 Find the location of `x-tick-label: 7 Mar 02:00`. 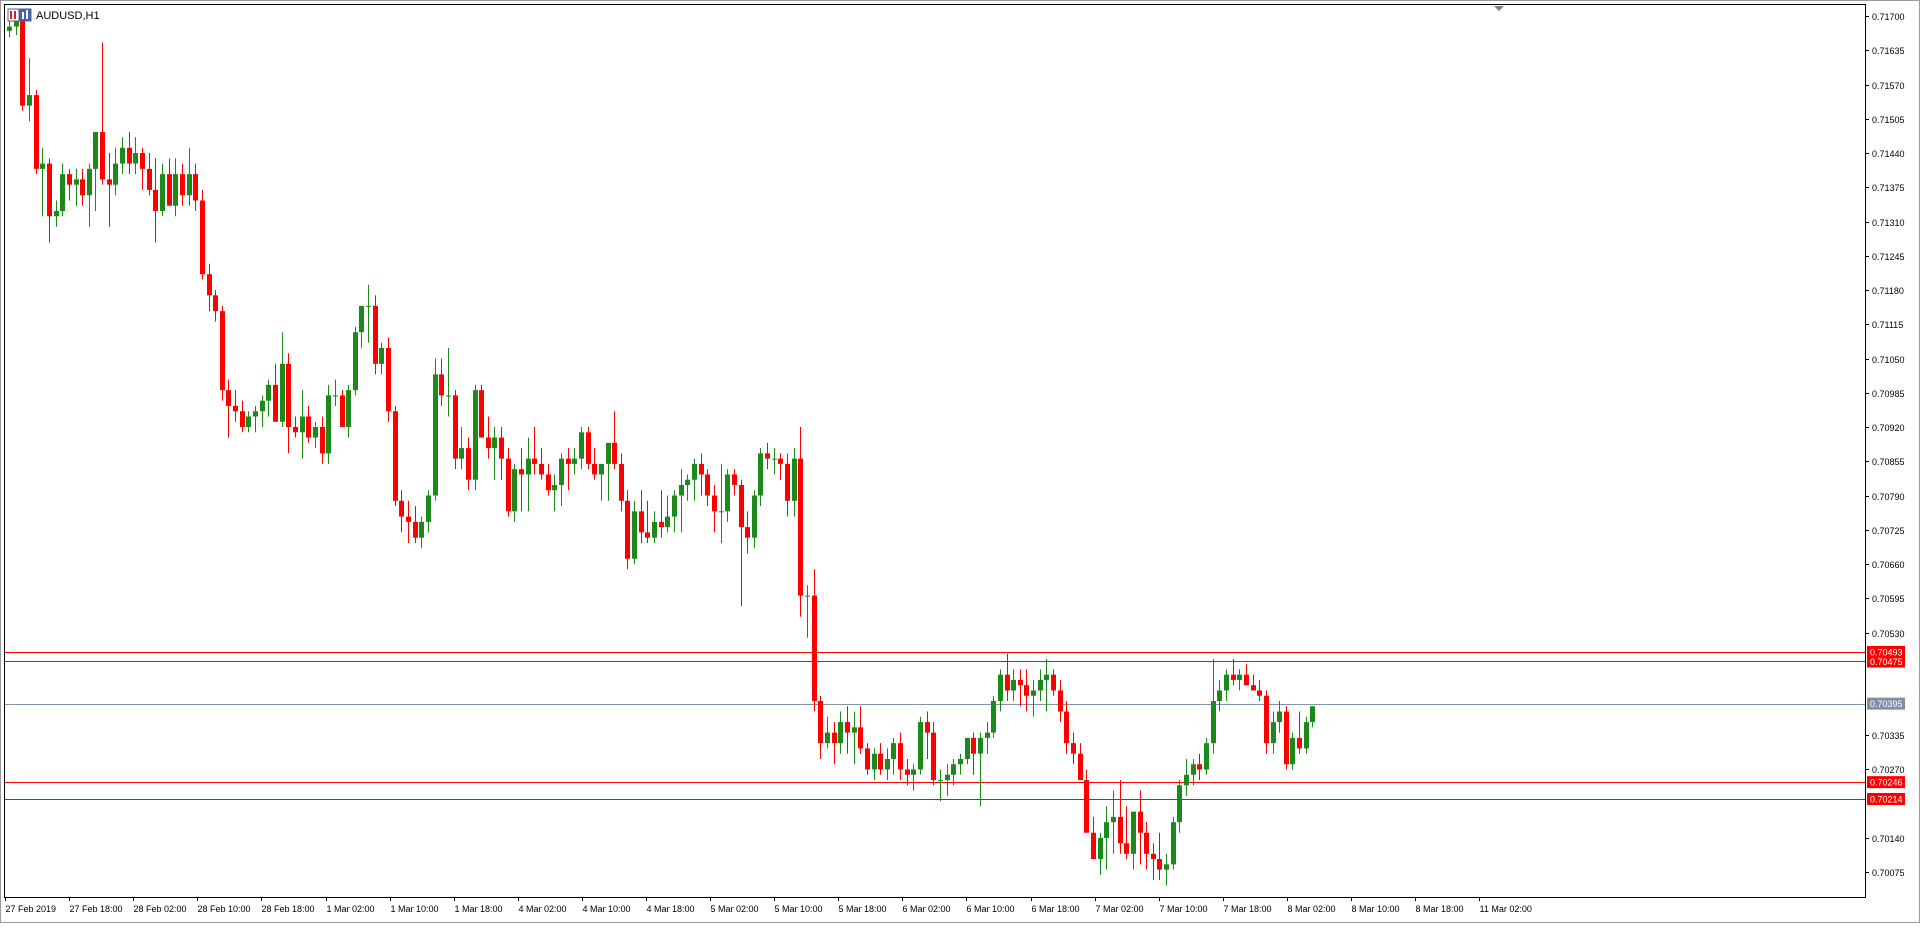

x-tick-label: 7 Mar 02:00 is located at coordinates (1120, 909).